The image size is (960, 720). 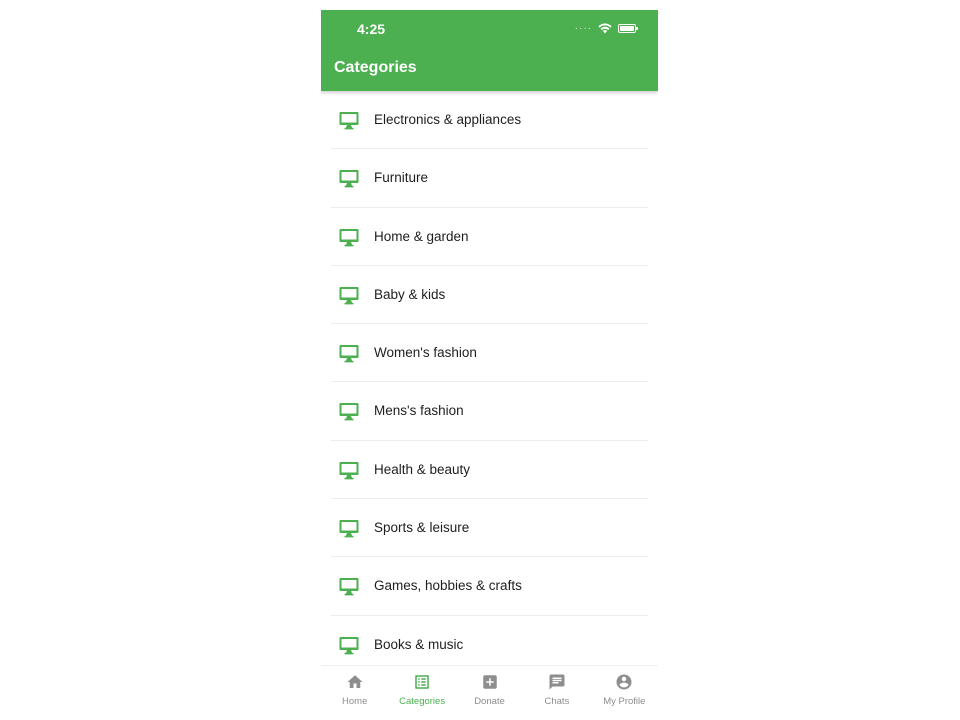 I want to click on status-indicators: ····, so click(x=606, y=28).